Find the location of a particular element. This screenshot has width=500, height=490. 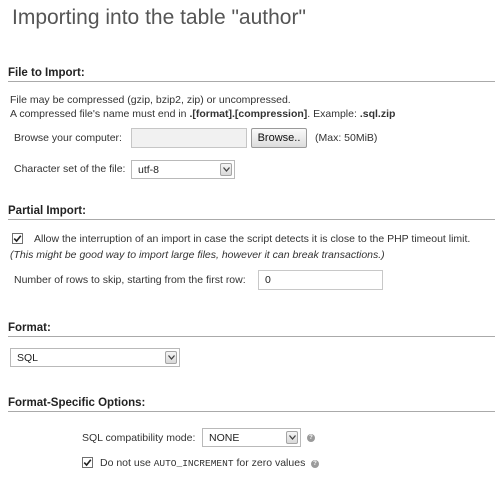

page-title: Importing into the table "author" is located at coordinates (159, 17).